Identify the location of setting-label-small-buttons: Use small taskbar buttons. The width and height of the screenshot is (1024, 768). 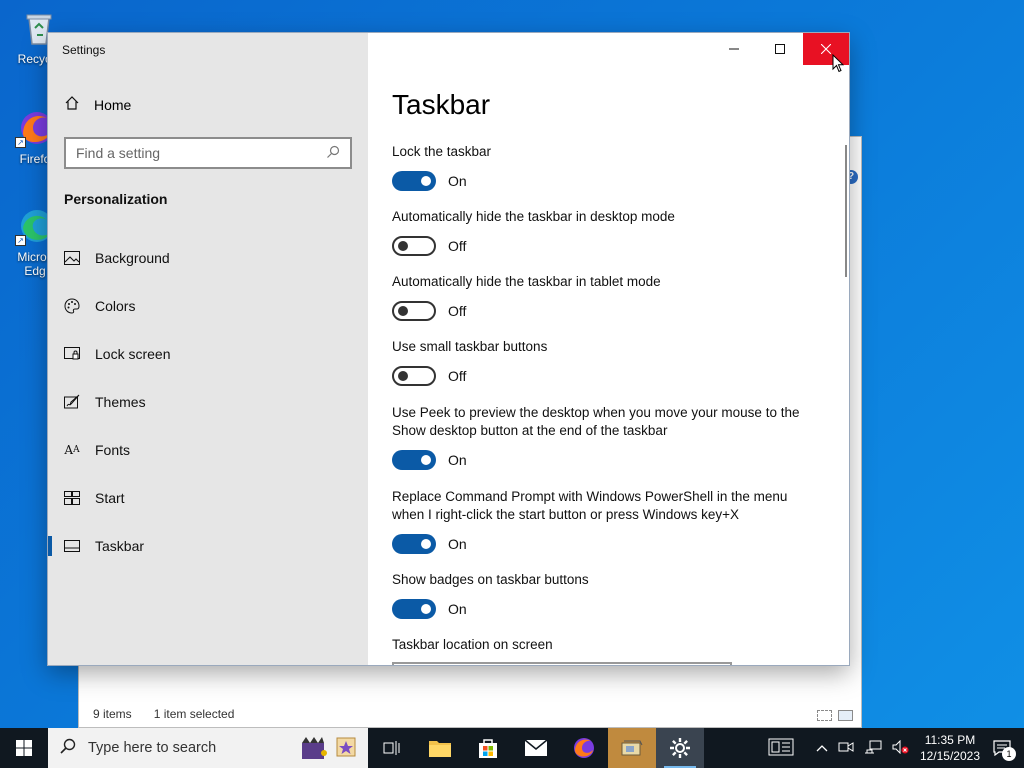
(470, 346).